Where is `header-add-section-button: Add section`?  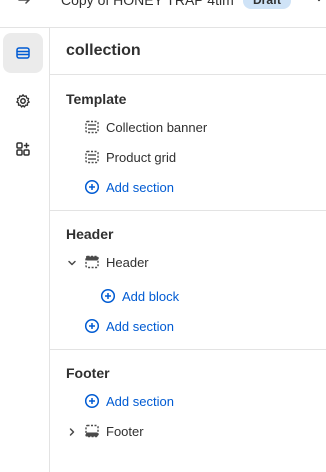
header-add-section-button: Add section is located at coordinates (129, 326).